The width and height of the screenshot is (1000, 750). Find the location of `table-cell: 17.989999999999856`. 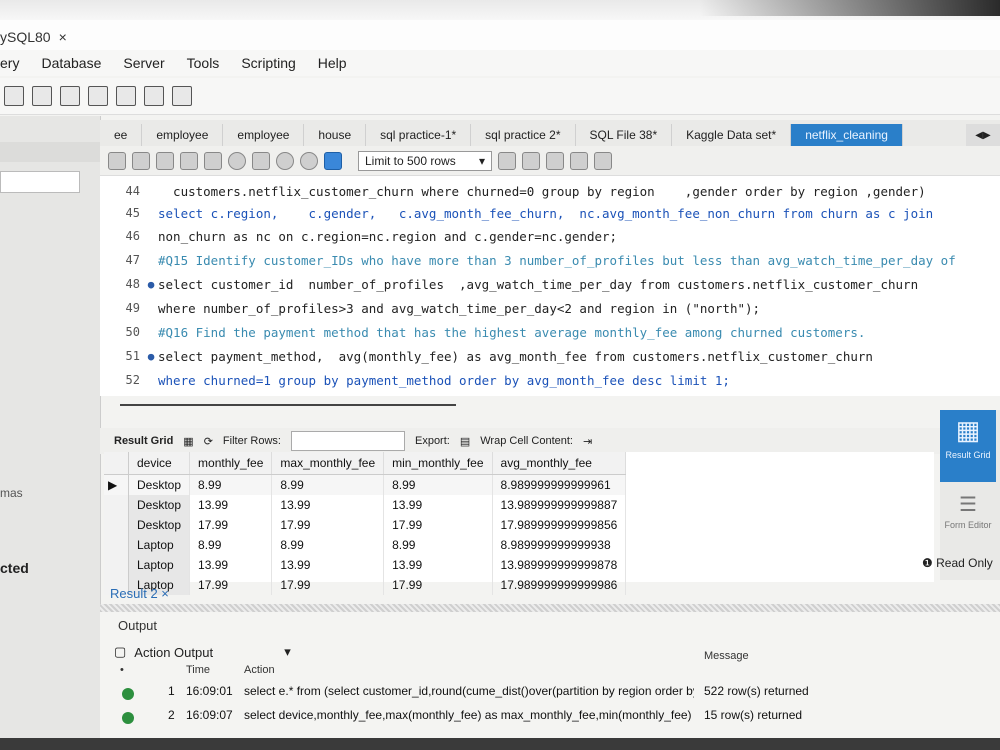

table-cell: 17.989999999999856 is located at coordinates (559, 525).